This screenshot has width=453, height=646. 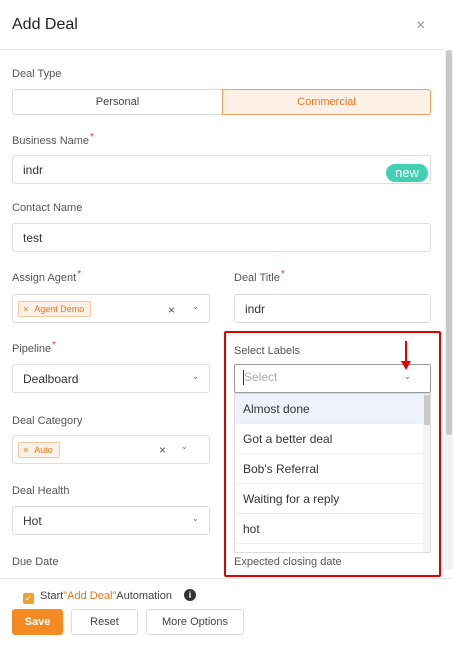 I want to click on new-badge: new, so click(x=407, y=173).